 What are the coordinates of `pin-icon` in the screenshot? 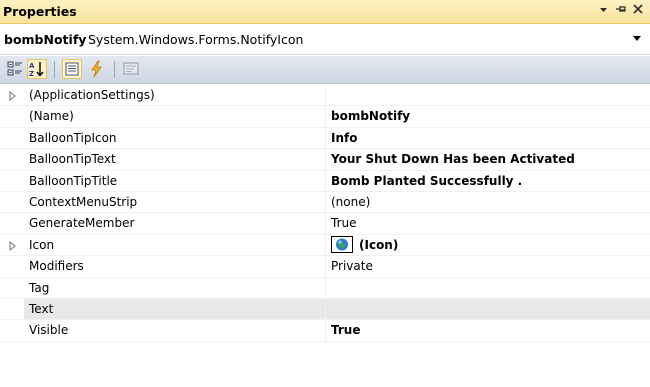 It's located at (621, 11).